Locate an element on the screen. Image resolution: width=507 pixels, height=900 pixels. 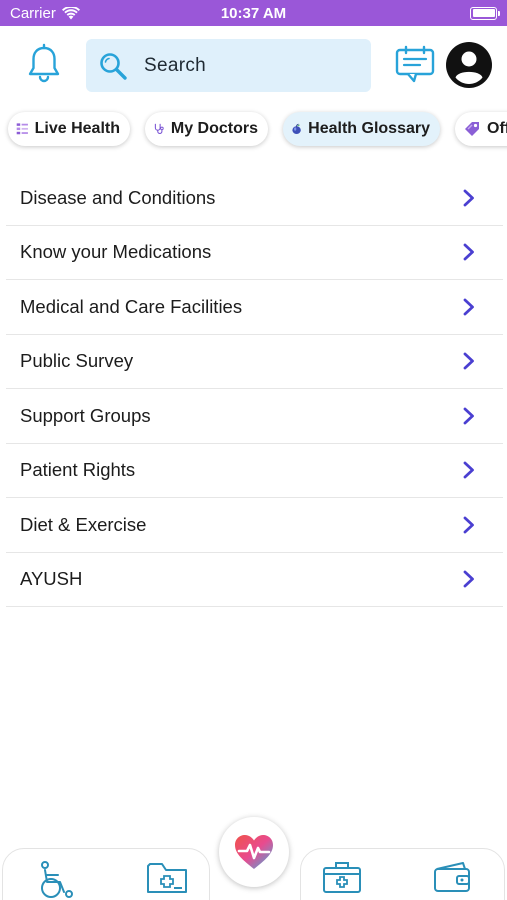
menu-item-know-your-medications: Know your Medications is located at coordinates (254, 253).